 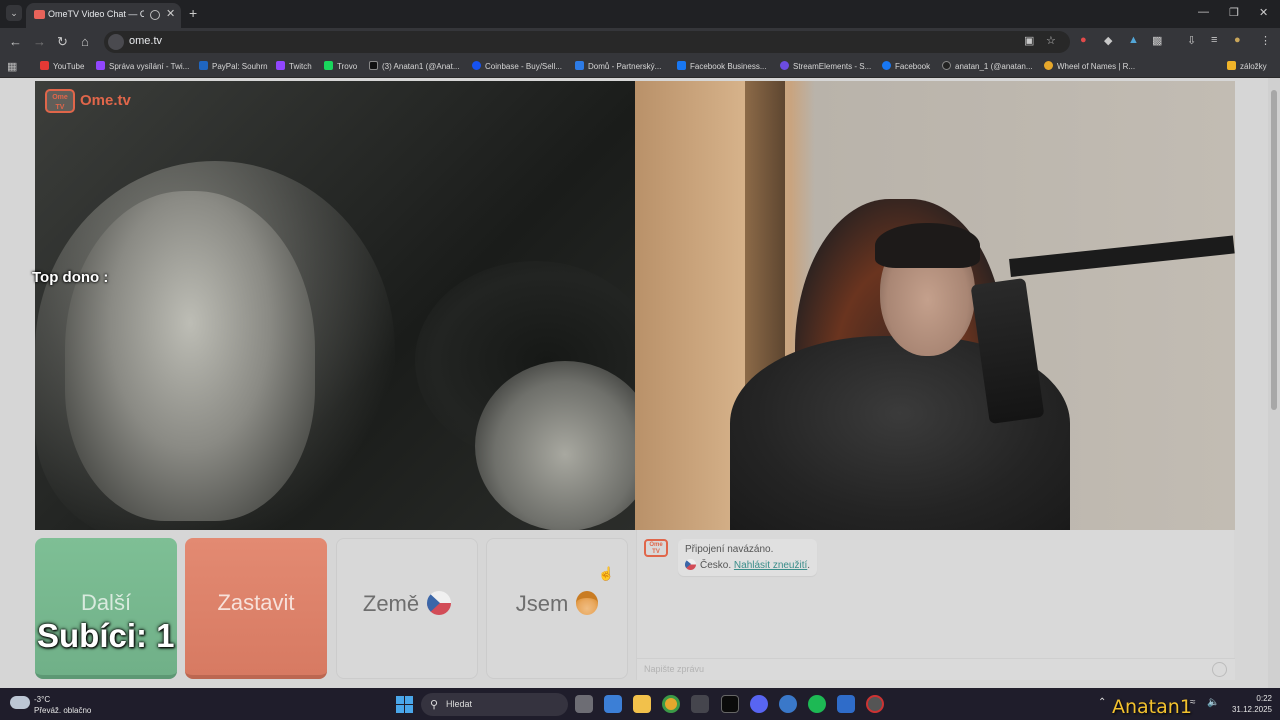 What do you see at coordinates (913, 66) in the screenshot?
I see `bookmark-label: Facebook` at bounding box center [913, 66].